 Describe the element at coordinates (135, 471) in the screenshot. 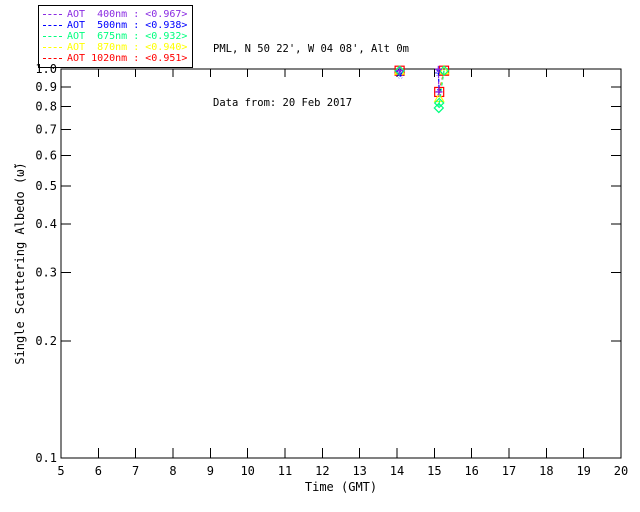

I see `x-tick-label: 7` at that location.